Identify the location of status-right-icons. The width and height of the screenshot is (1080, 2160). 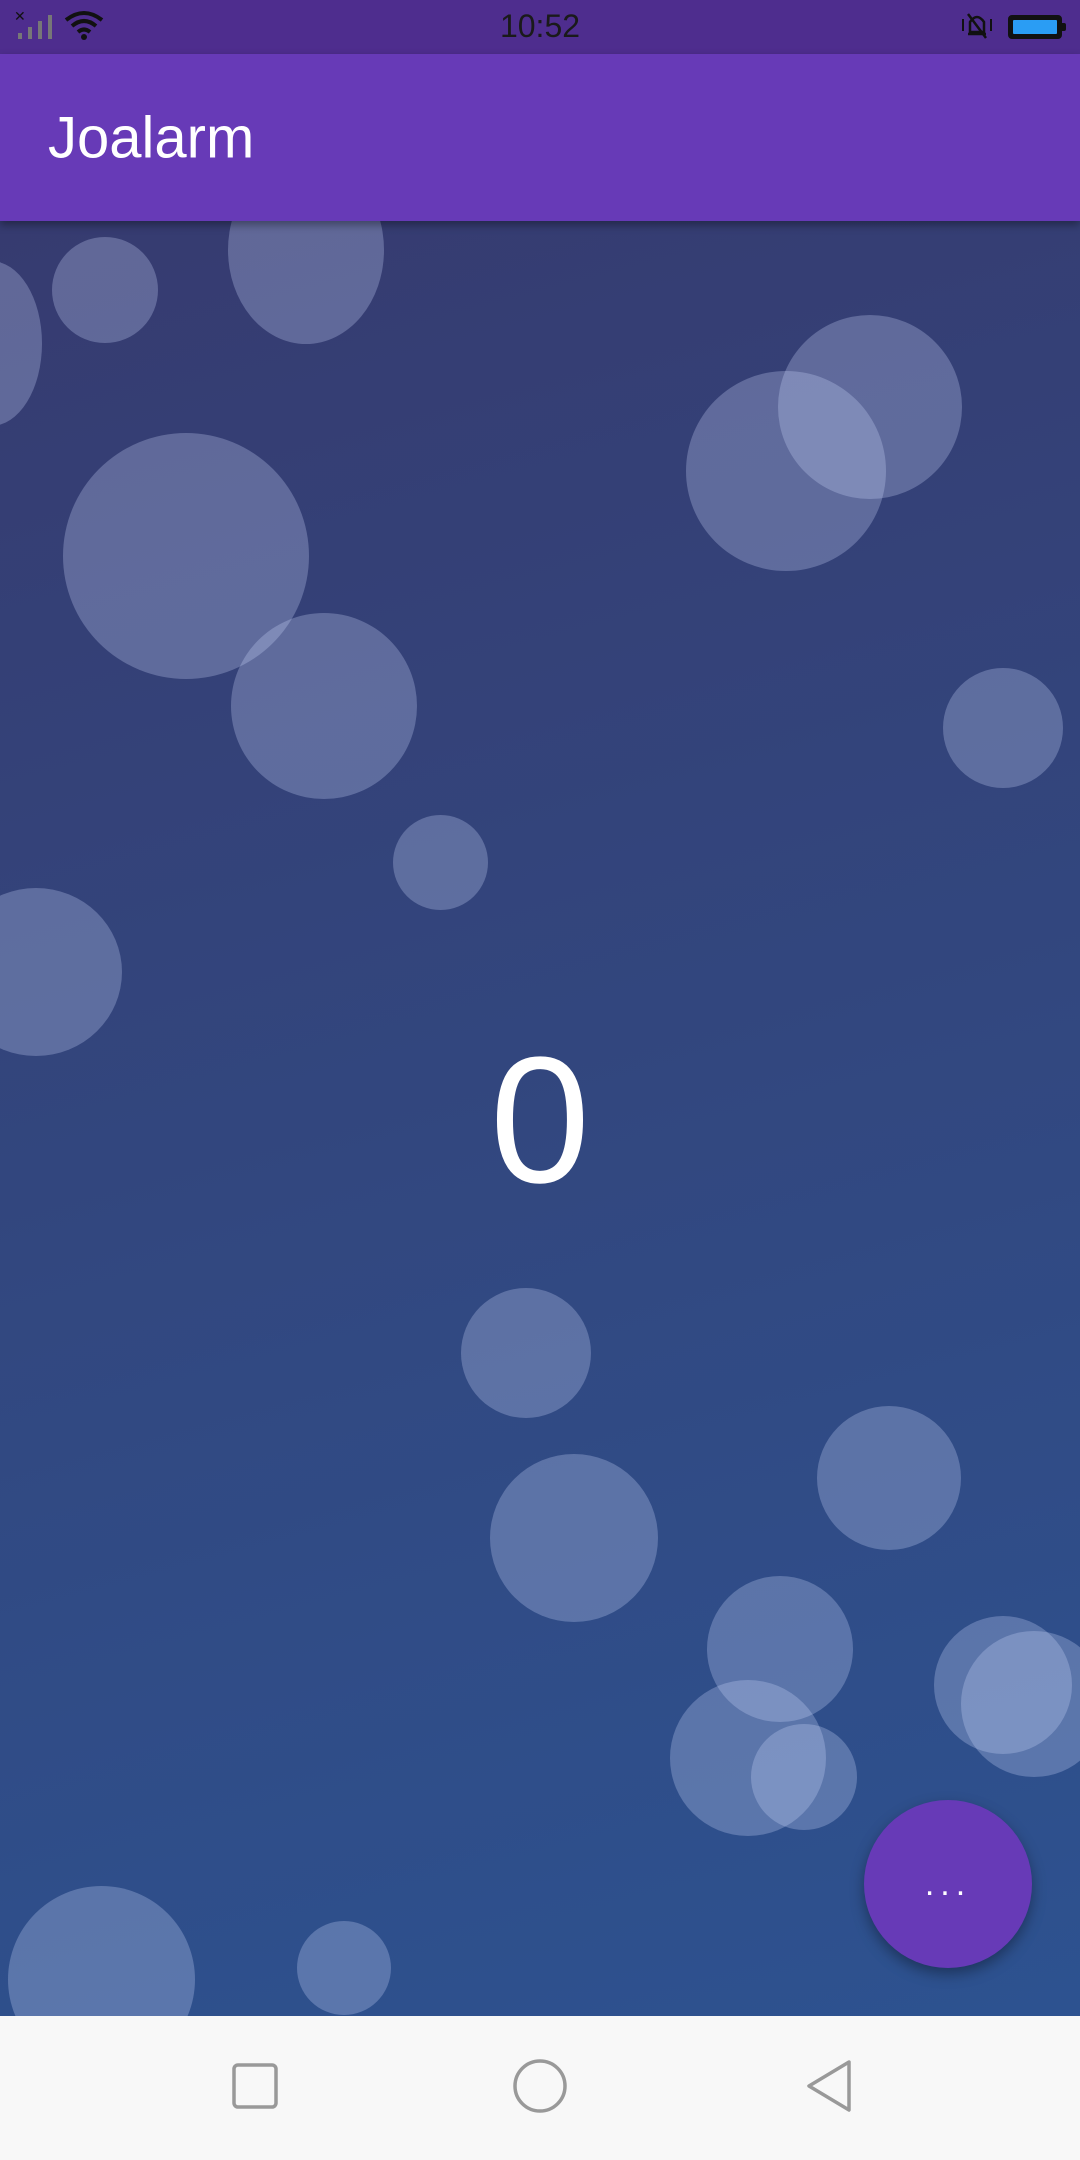
(1013, 27).